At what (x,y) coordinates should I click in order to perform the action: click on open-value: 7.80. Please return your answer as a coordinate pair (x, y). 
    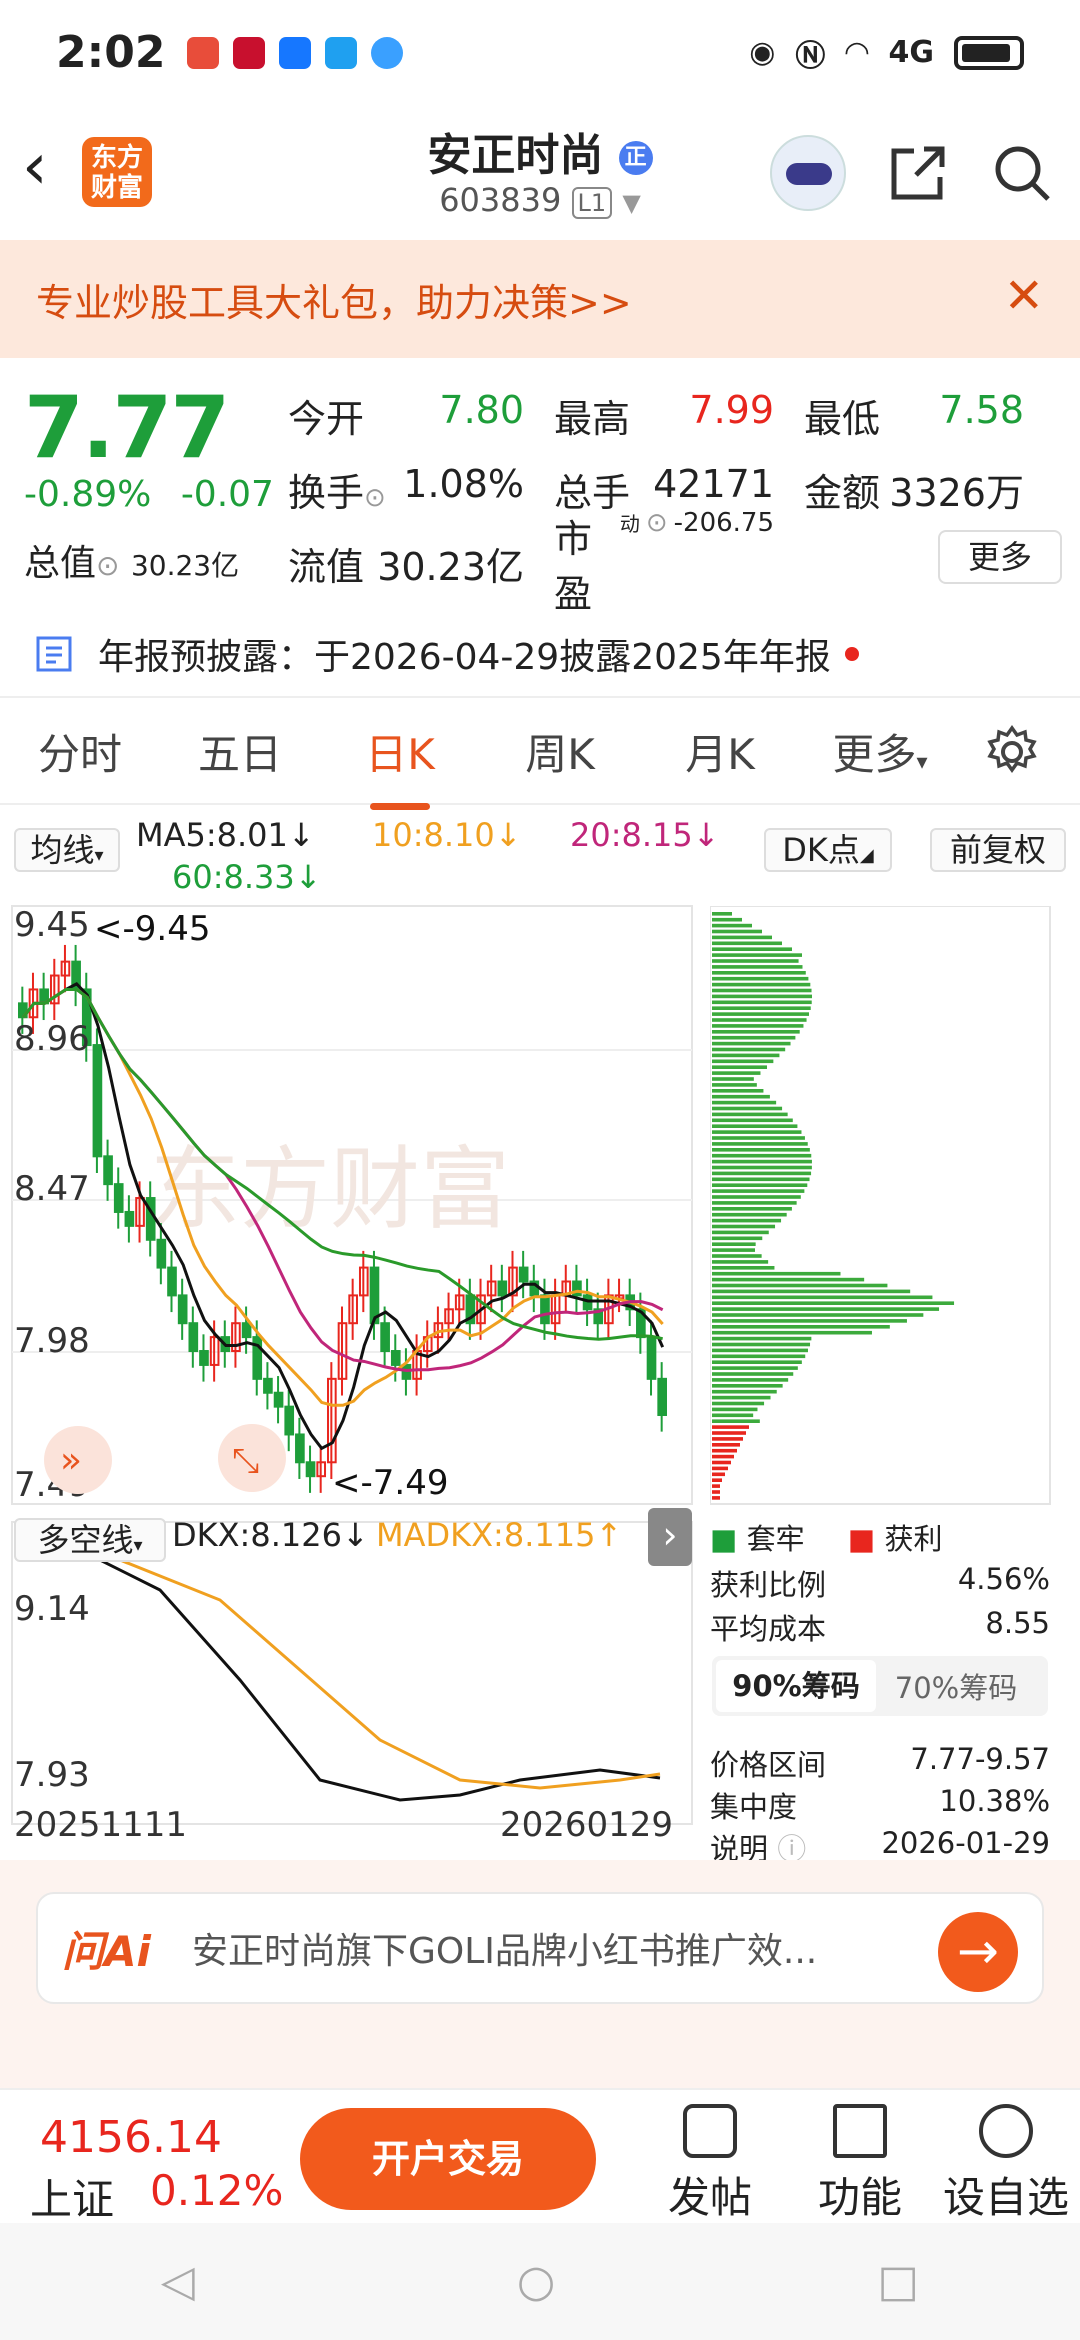
    Looking at the image, I should click on (481, 409).